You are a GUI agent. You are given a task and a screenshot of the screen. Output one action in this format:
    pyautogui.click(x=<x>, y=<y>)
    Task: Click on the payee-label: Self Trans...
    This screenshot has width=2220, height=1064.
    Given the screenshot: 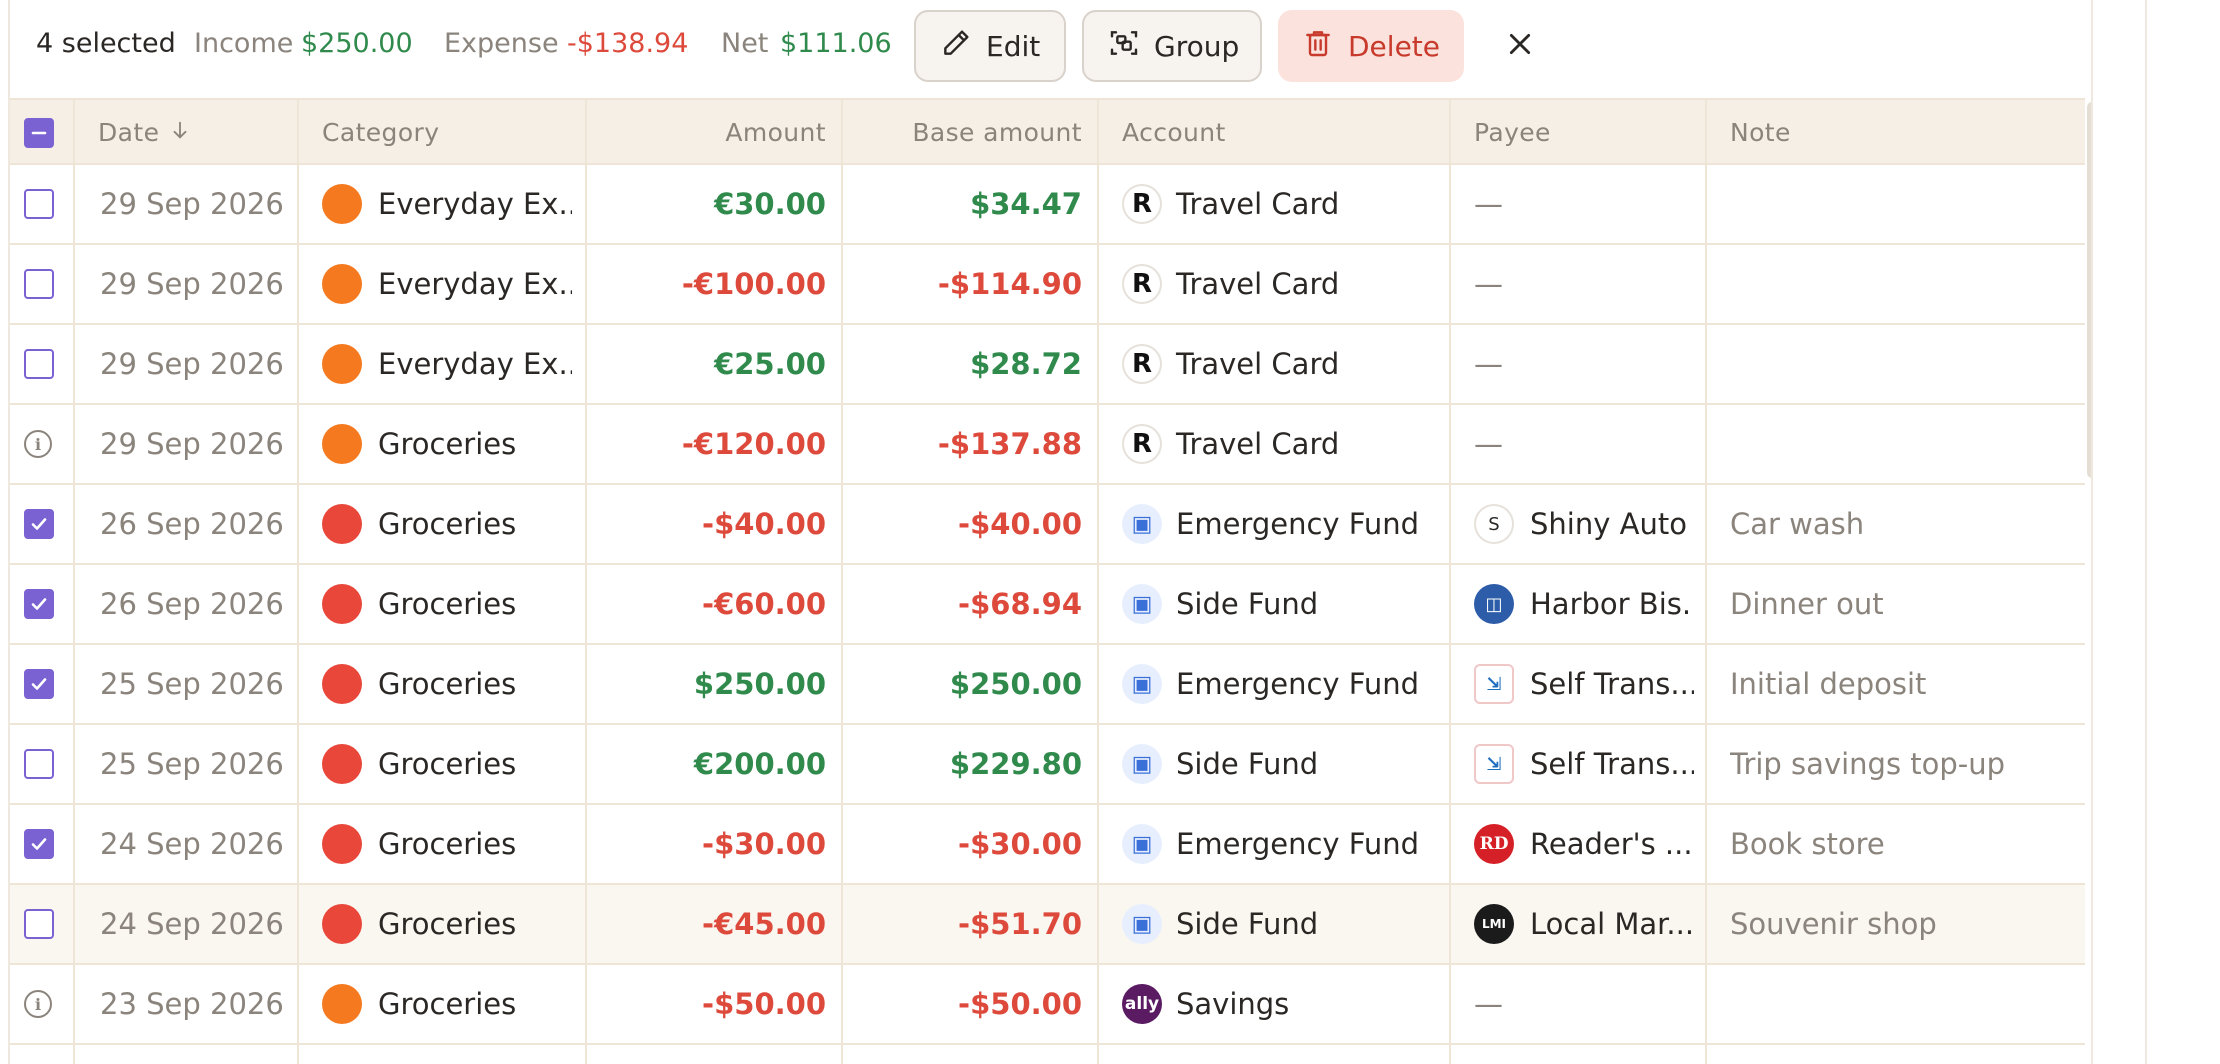 What is the action you would take?
    pyautogui.click(x=1612, y=764)
    